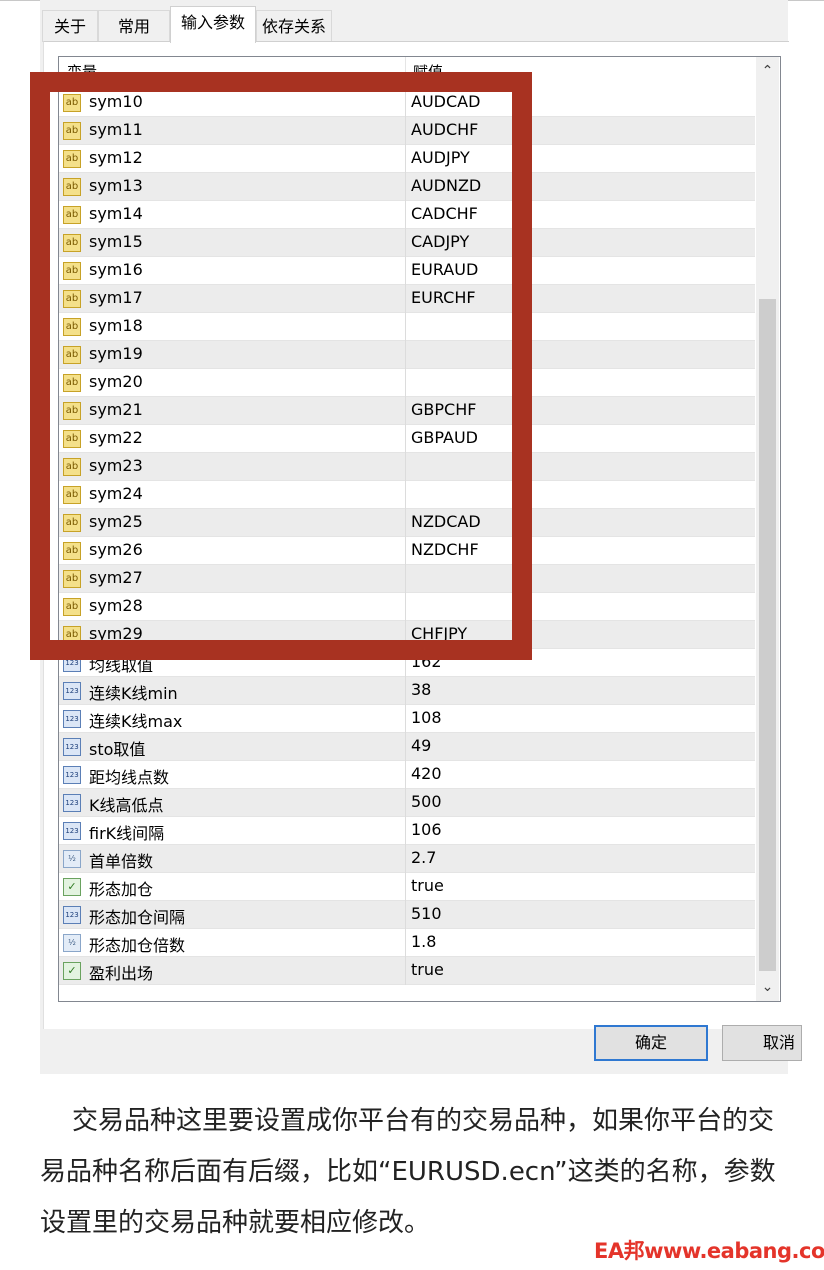  What do you see at coordinates (407, 887) in the screenshot?
I see `table-row: ✓ 形态加仓 true` at bounding box center [407, 887].